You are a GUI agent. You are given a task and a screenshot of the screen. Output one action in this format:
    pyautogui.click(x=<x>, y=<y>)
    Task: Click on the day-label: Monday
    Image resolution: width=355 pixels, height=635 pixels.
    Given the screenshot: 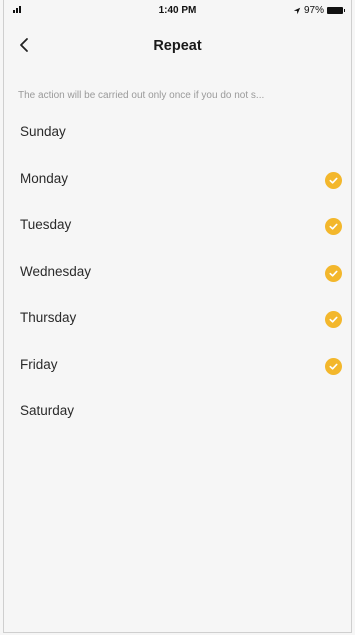 What is the action you would take?
    pyautogui.click(x=44, y=178)
    